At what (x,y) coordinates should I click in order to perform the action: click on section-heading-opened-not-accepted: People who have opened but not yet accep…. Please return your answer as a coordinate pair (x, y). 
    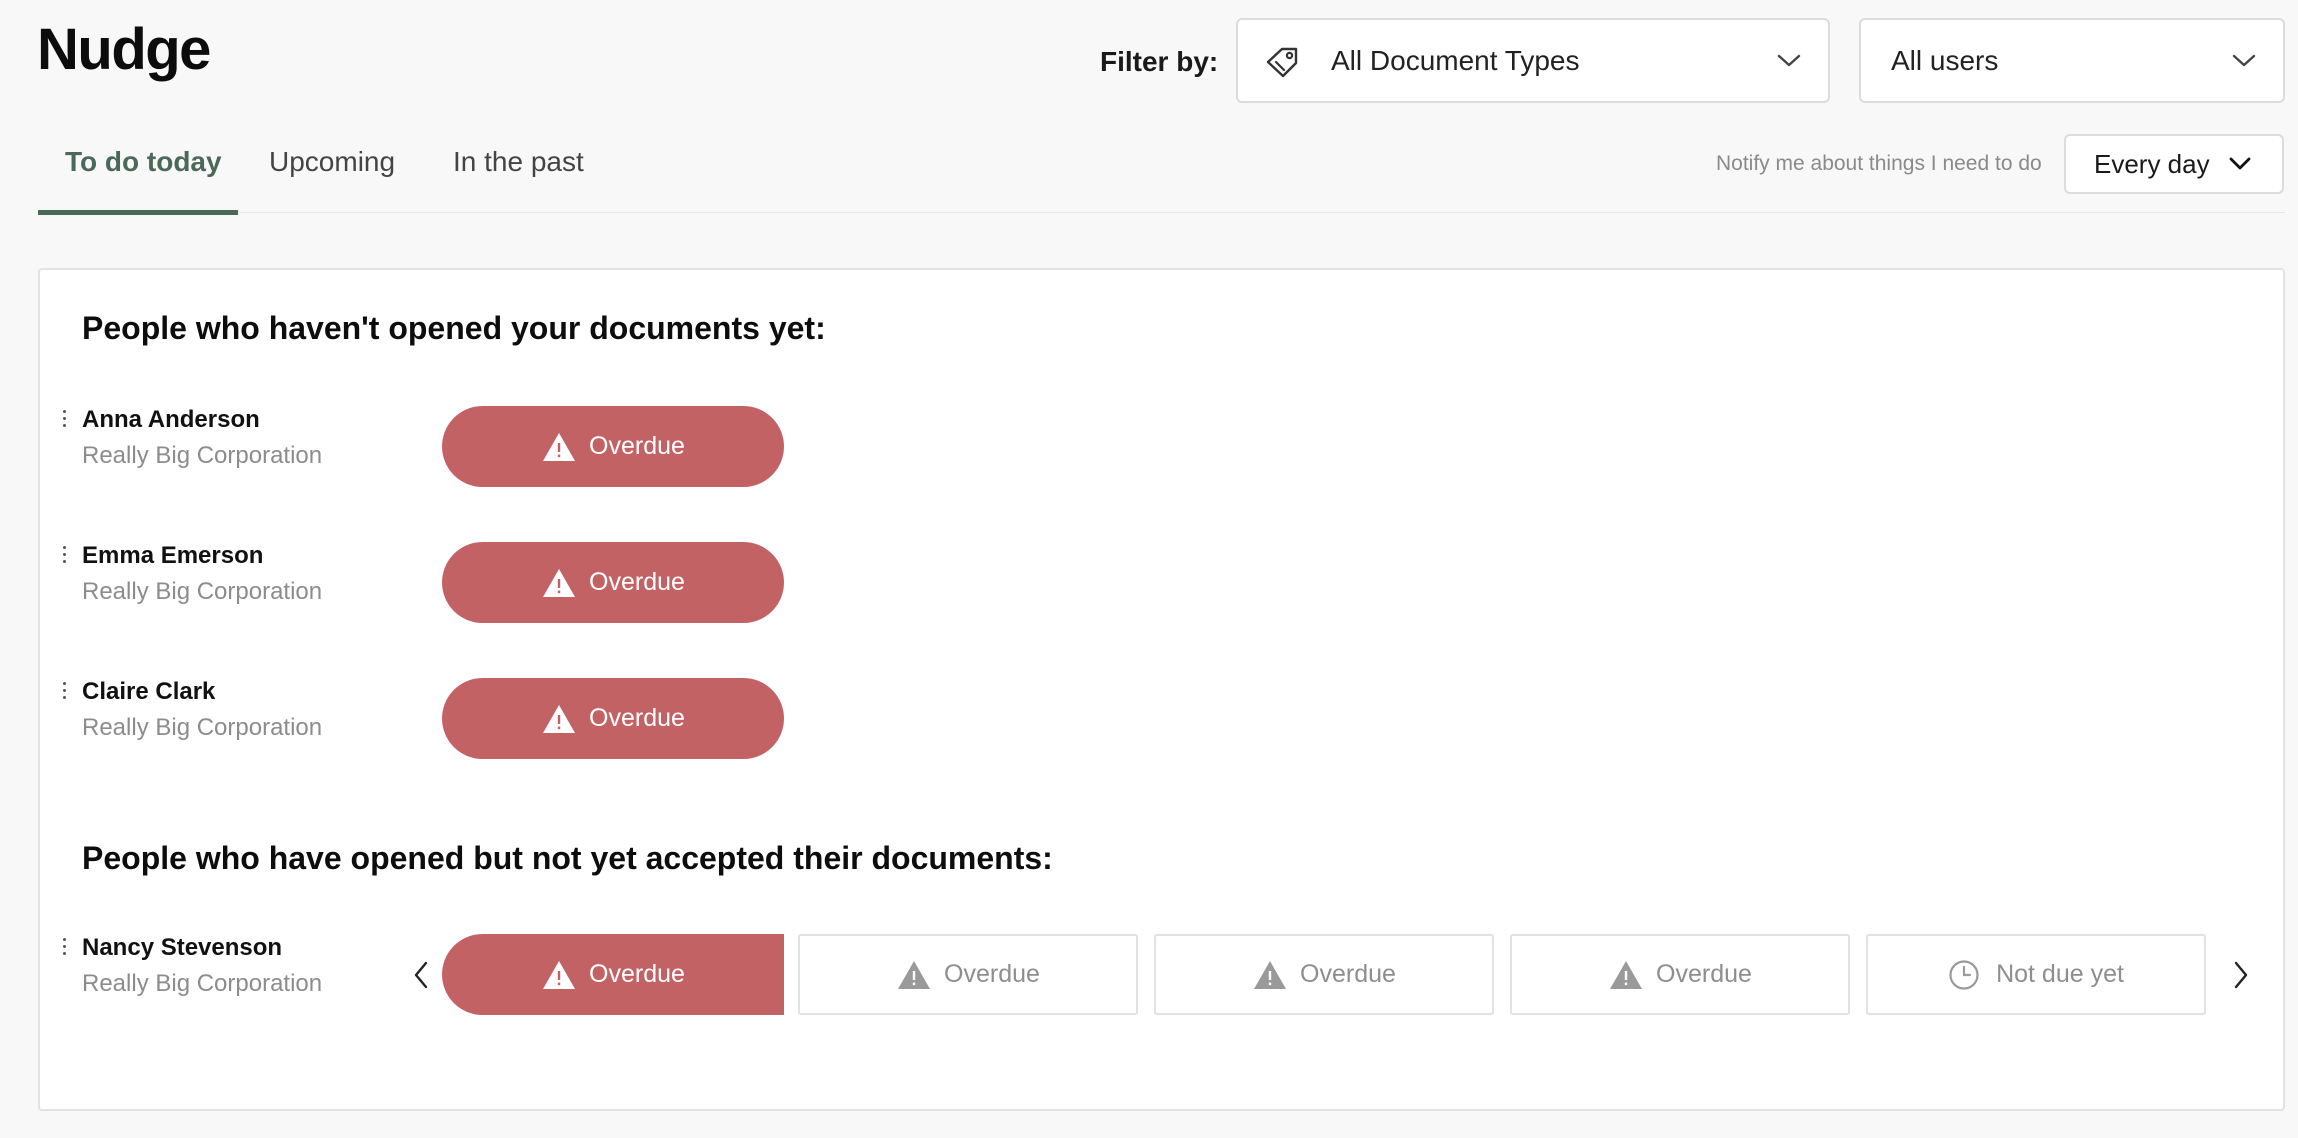
    Looking at the image, I should click on (567, 858).